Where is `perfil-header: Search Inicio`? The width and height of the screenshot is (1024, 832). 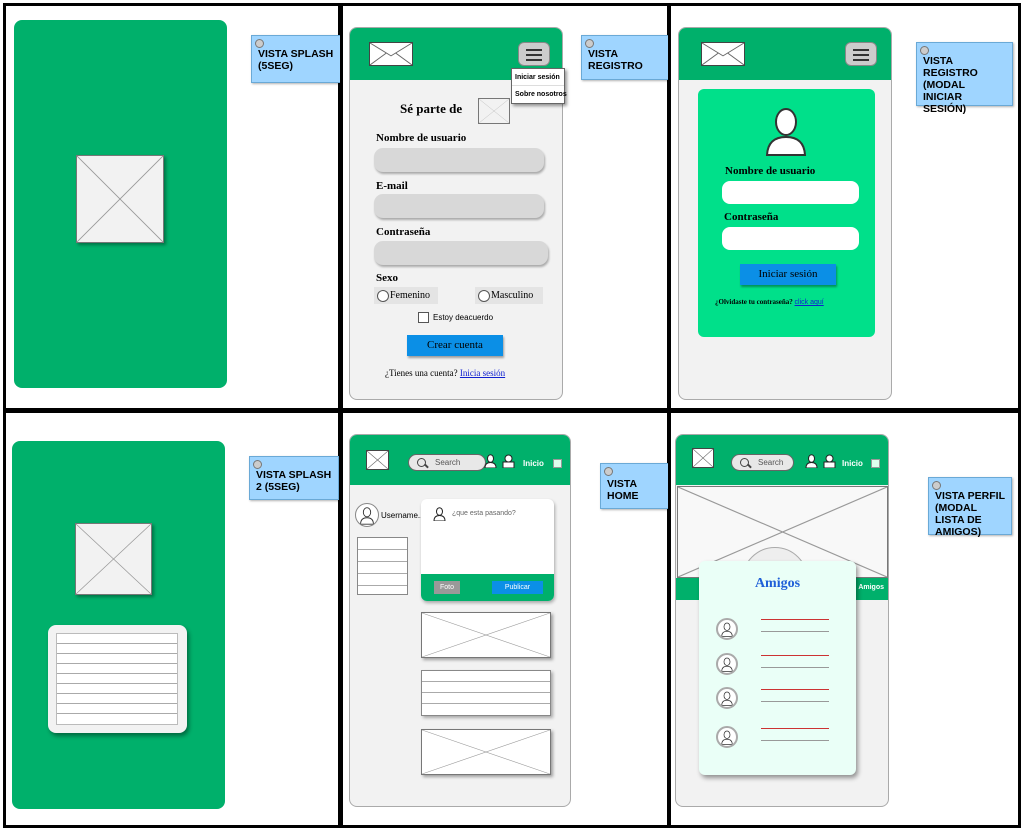 perfil-header: Search Inicio is located at coordinates (782, 460).